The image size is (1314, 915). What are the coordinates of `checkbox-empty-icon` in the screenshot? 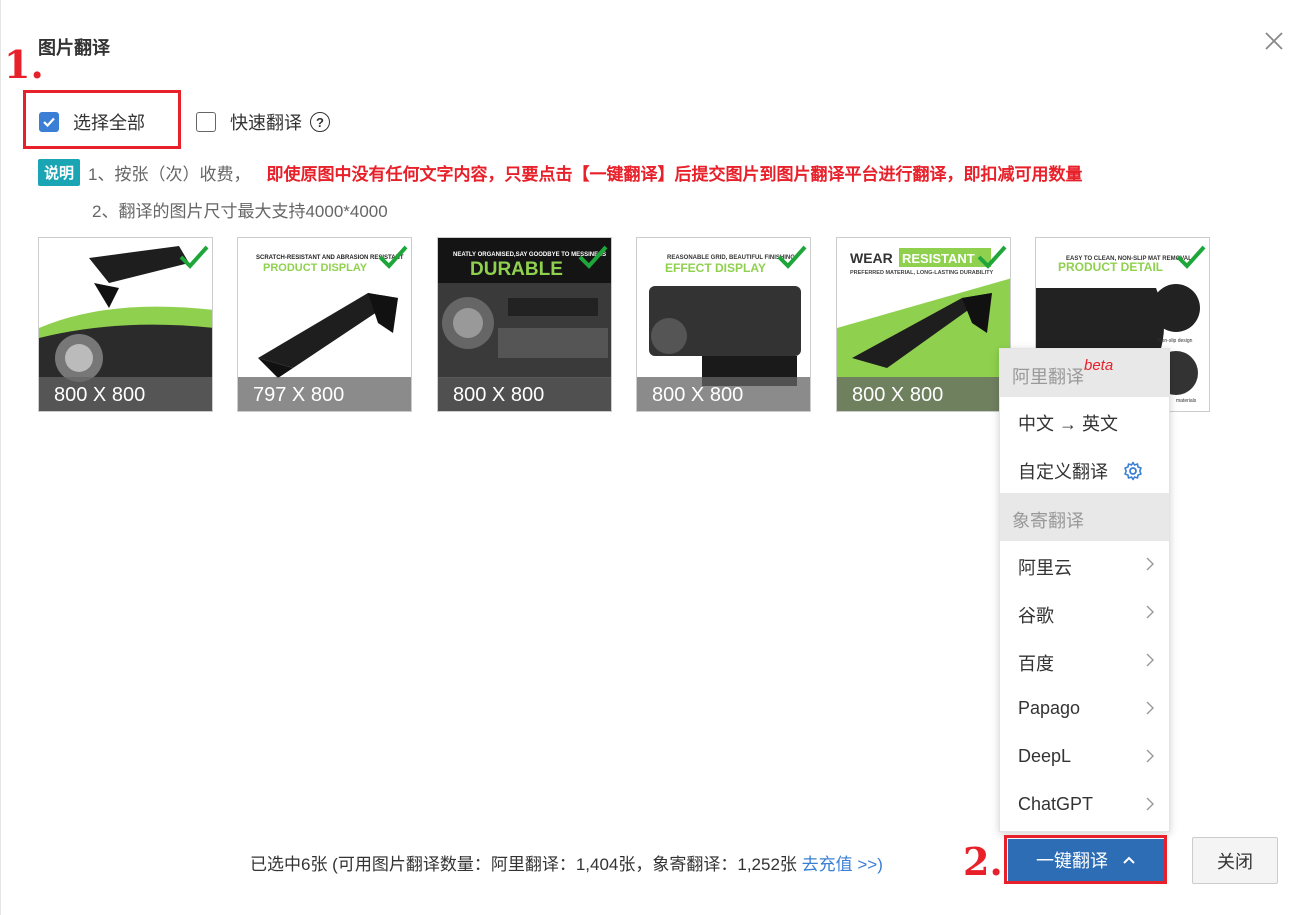 It's located at (206, 122).